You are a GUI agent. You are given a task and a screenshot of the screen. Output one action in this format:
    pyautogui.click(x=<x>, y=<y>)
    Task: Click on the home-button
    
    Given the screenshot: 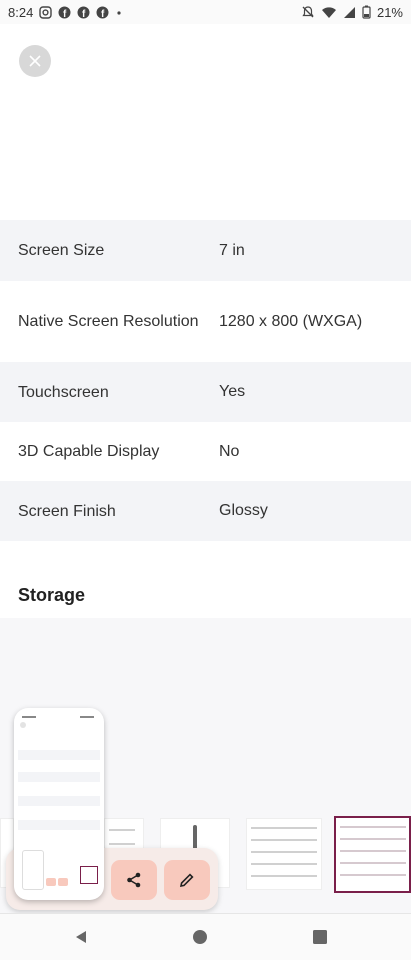 What is the action you would take?
    pyautogui.click(x=200, y=939)
    